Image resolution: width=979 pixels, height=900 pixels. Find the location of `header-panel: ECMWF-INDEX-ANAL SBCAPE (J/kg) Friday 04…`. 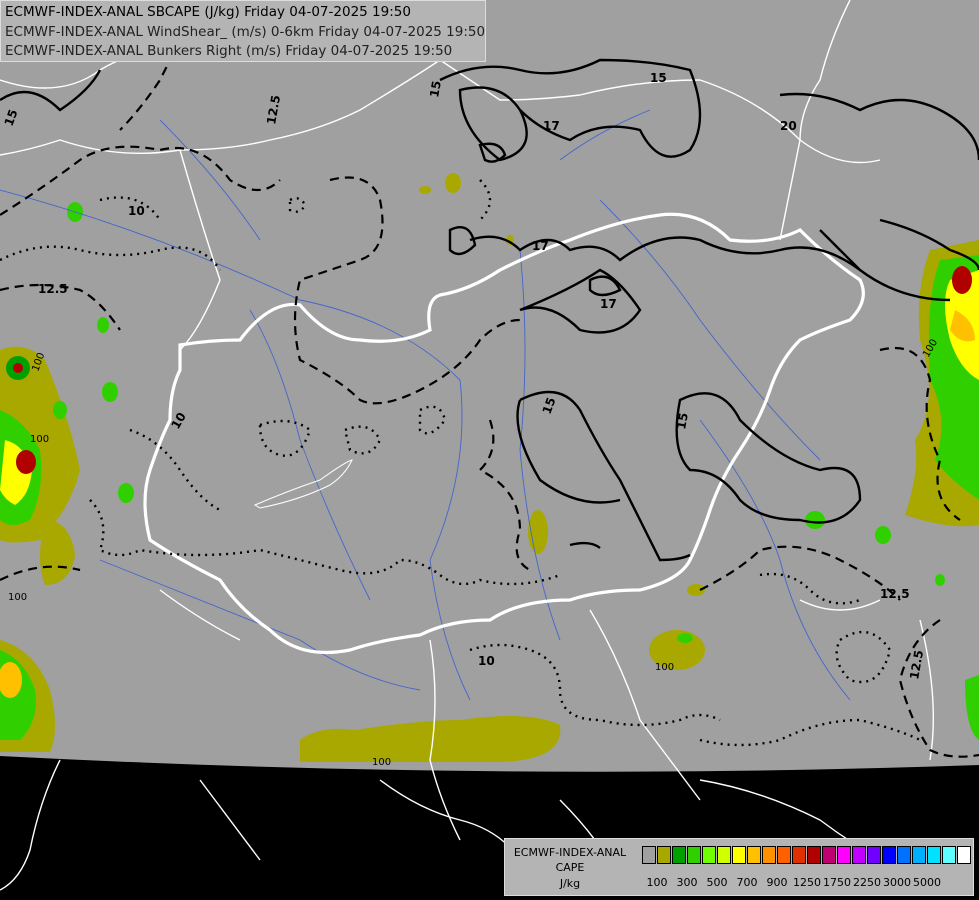

header-panel: ECMWF-INDEX-ANAL SBCAPE (J/kg) Friday 04… is located at coordinates (243, 31).